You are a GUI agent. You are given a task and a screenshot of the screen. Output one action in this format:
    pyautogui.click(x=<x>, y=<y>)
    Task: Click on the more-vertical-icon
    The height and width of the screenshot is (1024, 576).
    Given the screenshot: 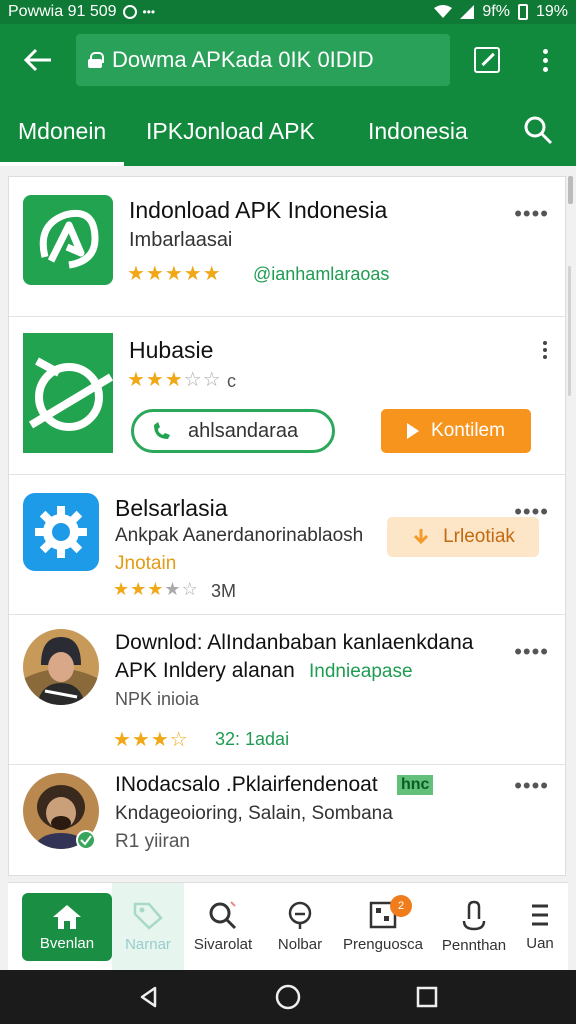 What is the action you would take?
    pyautogui.click(x=545, y=60)
    